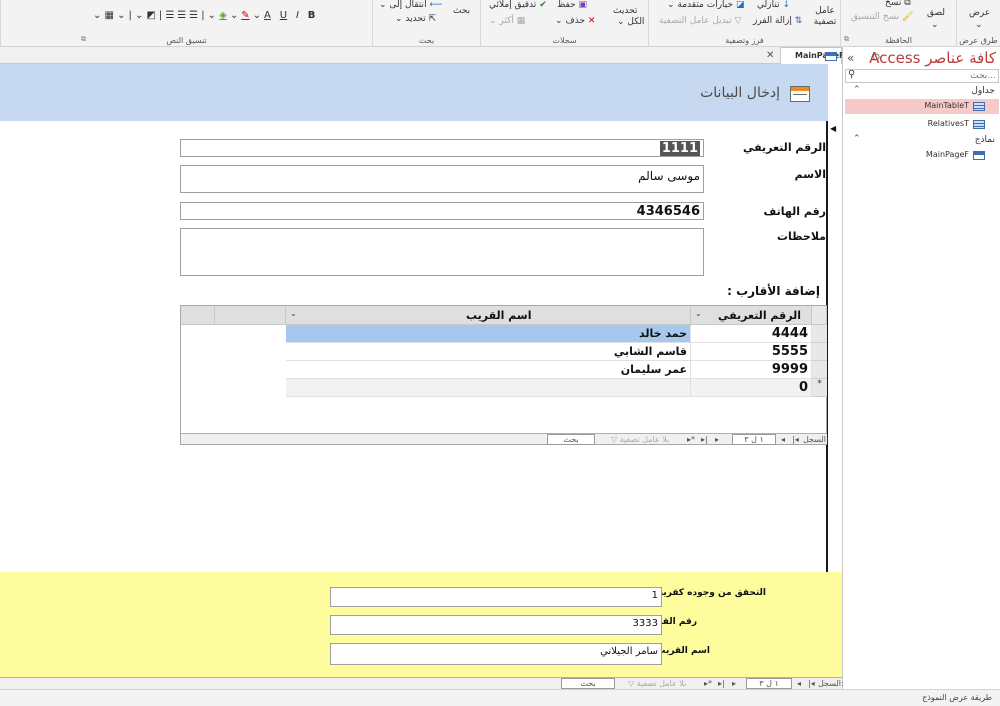 Image resolution: width=1000 pixels, height=706 pixels. Describe the element at coordinates (167, 15) in the screenshot. I see `align-left-icon: | ☰` at that location.